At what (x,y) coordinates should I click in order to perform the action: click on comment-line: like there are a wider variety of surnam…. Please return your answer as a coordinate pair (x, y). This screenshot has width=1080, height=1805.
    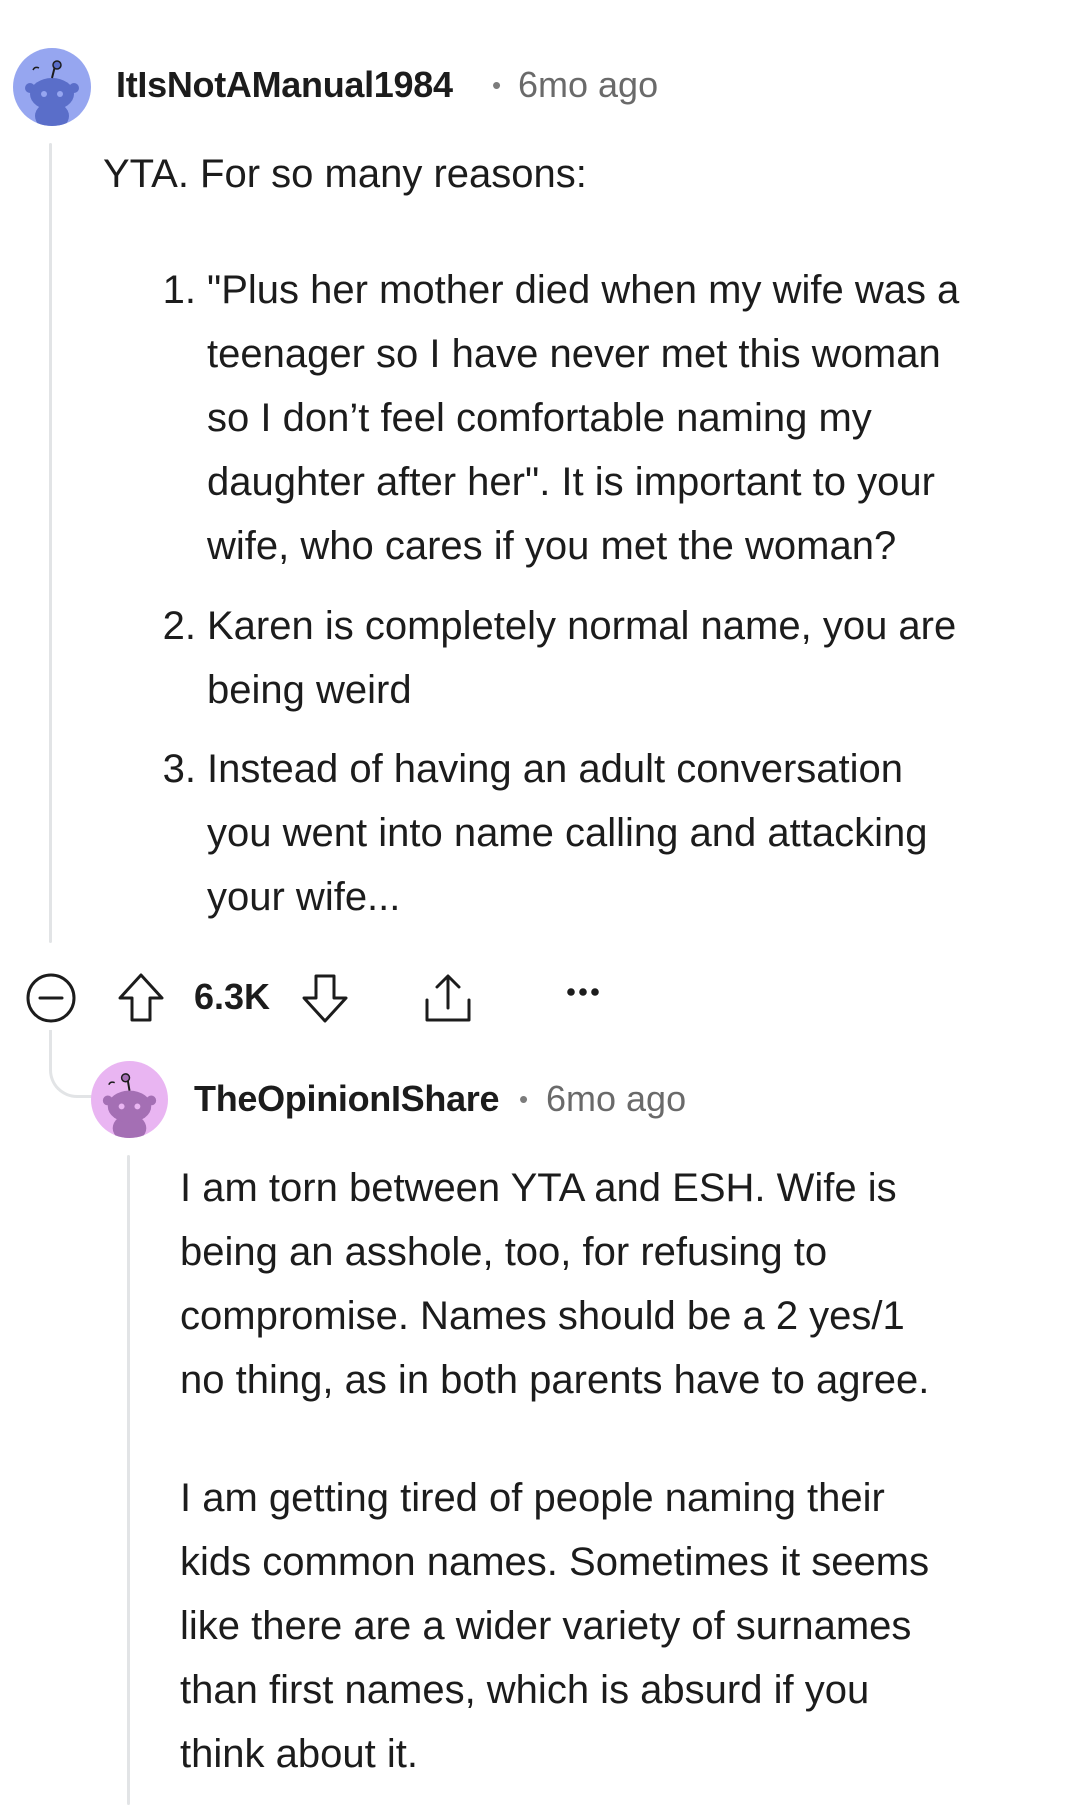
    Looking at the image, I should click on (546, 1626).